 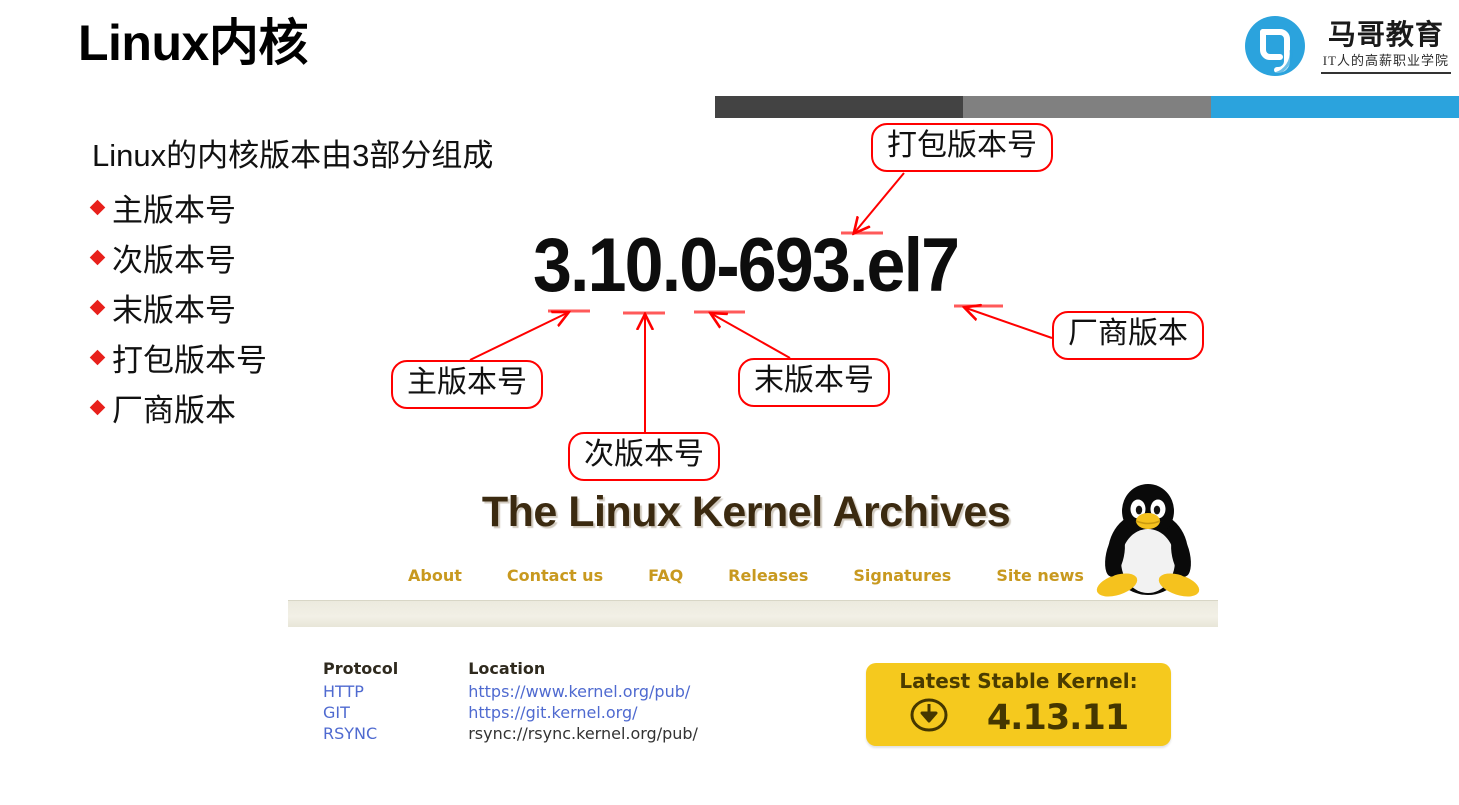 What do you see at coordinates (1057, 717) in the screenshot?
I see `latest-stable-kernel-version: 4.13.11` at bounding box center [1057, 717].